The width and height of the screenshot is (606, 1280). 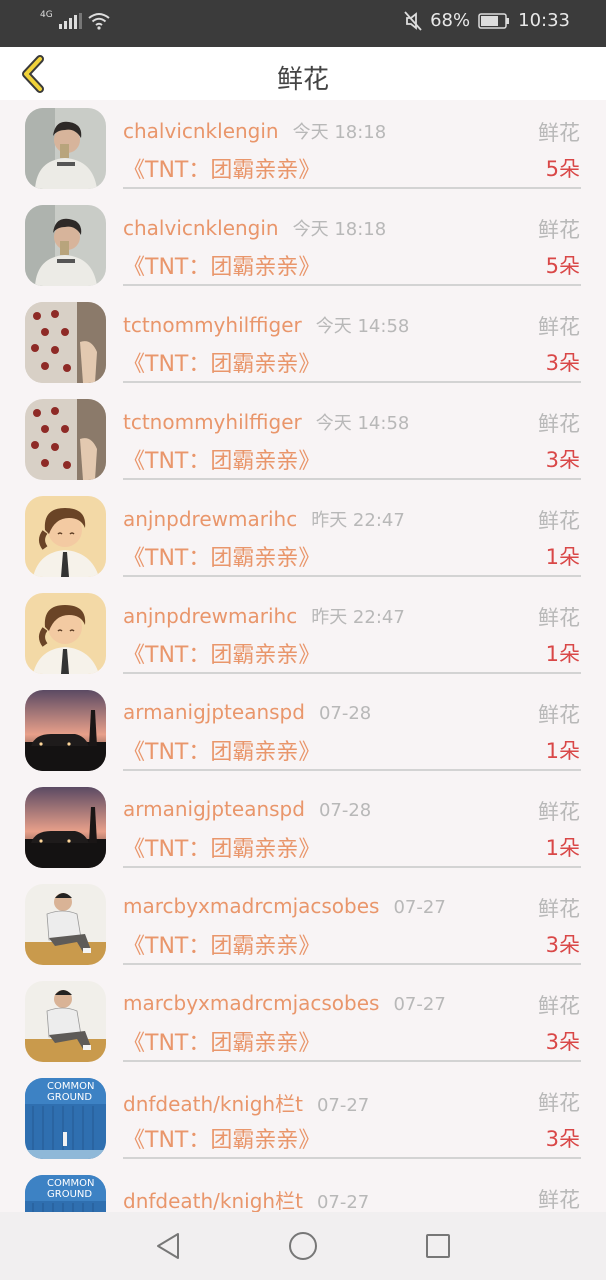 What do you see at coordinates (358, 520) in the screenshot?
I see `gift-time: 昨天 22:47` at bounding box center [358, 520].